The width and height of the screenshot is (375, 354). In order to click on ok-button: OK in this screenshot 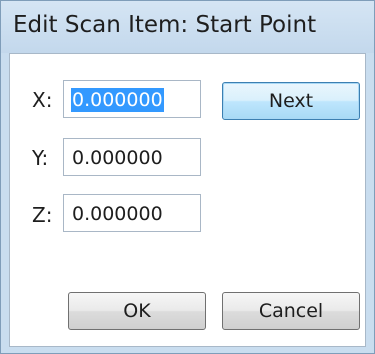, I will do `click(137, 311)`.